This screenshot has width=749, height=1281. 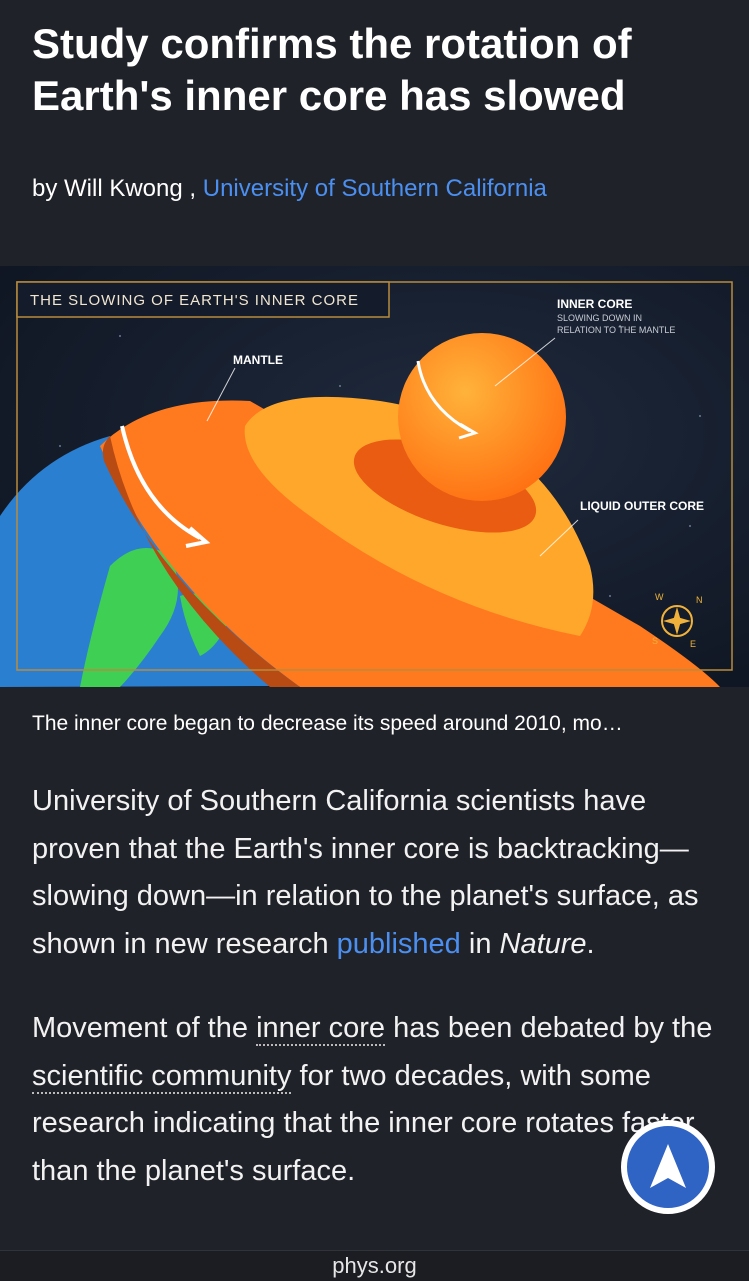 What do you see at coordinates (375, 188) in the screenshot?
I see `byline-org-link: University of Southern California` at bounding box center [375, 188].